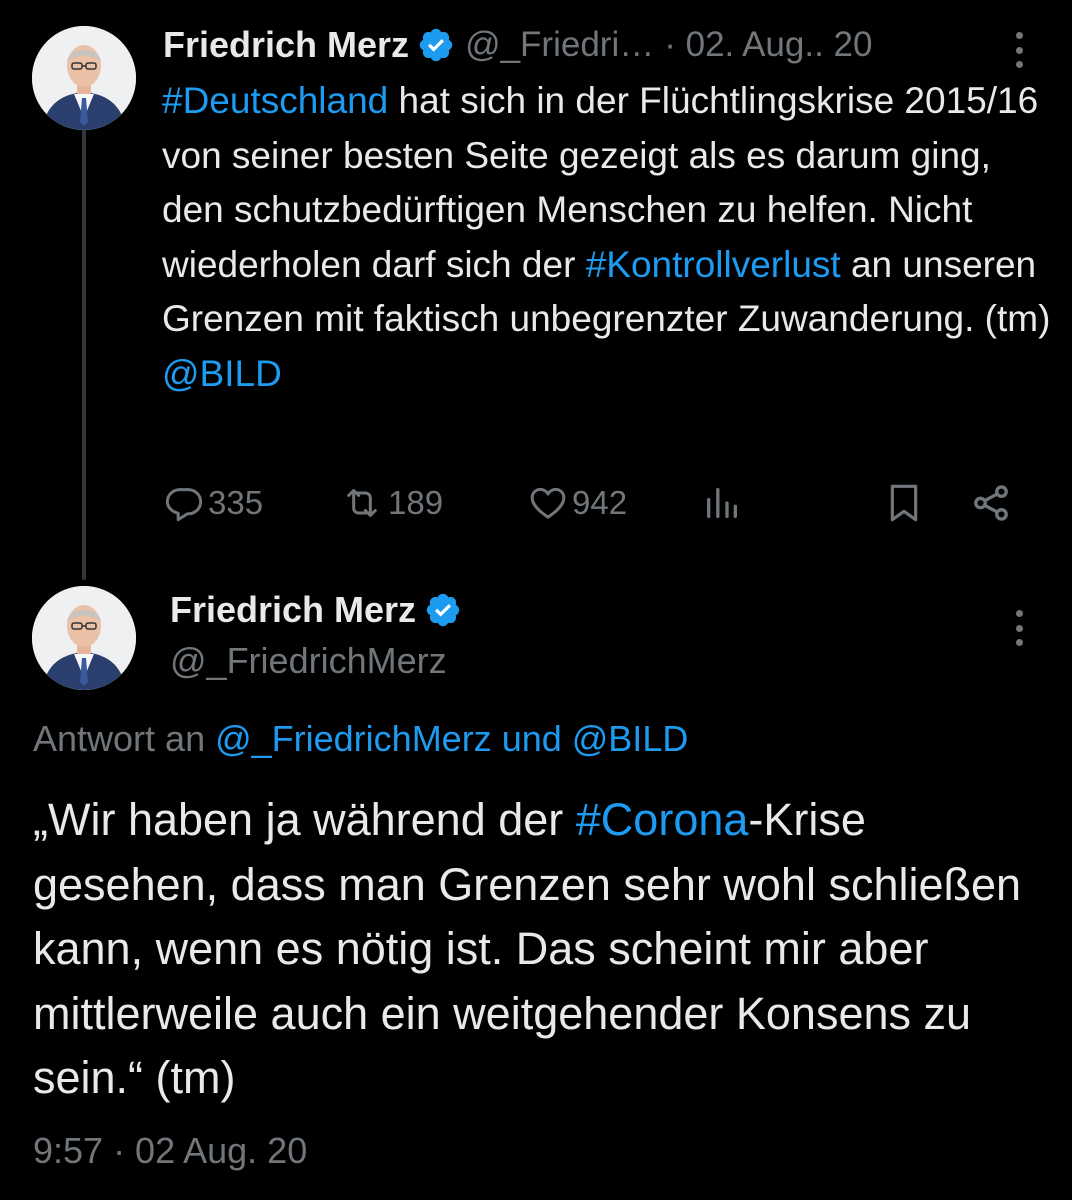 The image size is (1072, 1200). I want to click on tweet-actions-bar: 335 189 942, so click(592, 503).